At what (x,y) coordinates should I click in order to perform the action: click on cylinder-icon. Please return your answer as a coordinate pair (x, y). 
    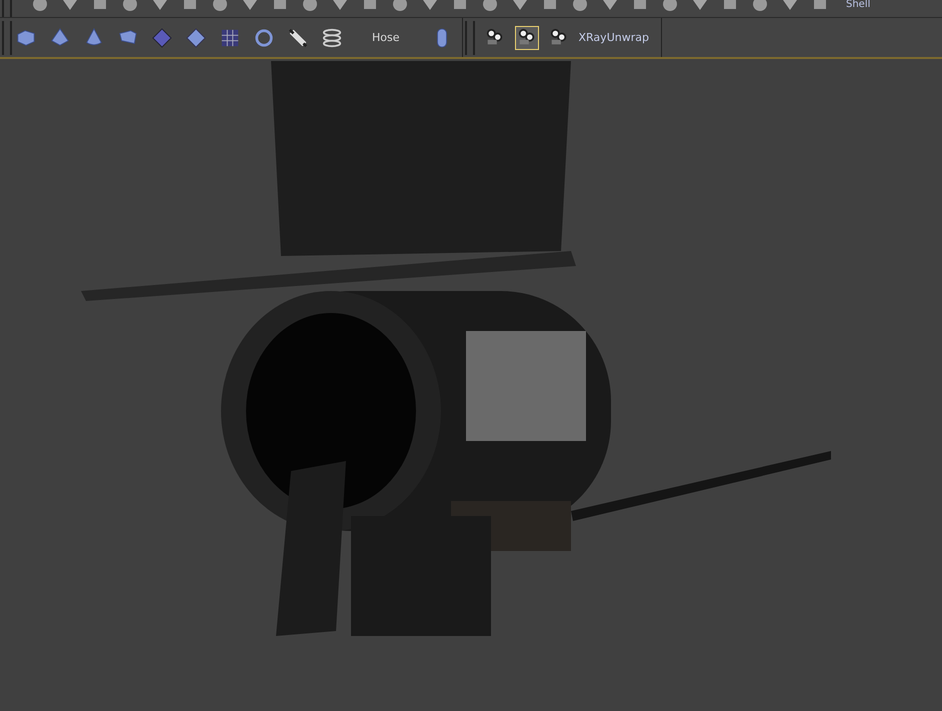
    Looking at the image, I should click on (298, 37).